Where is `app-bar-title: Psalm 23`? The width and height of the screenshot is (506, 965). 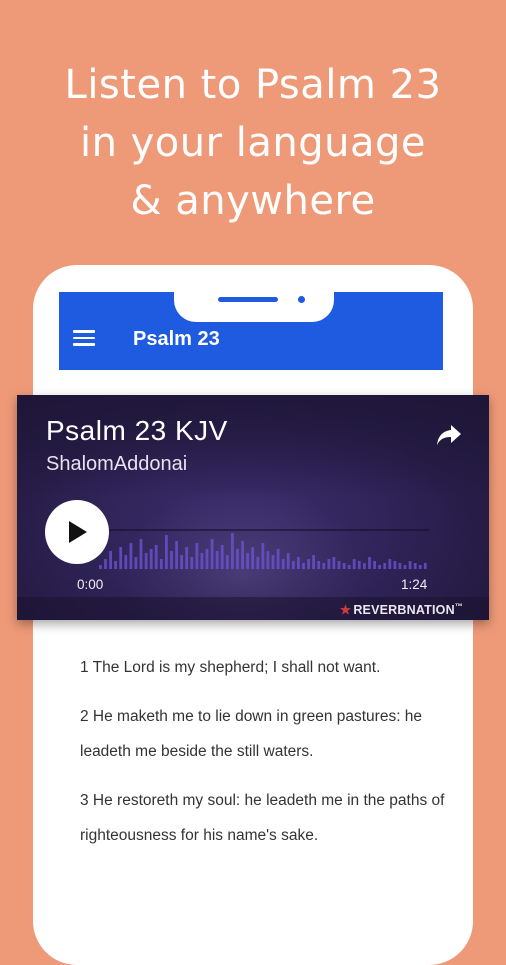 app-bar-title: Psalm 23 is located at coordinates (176, 339).